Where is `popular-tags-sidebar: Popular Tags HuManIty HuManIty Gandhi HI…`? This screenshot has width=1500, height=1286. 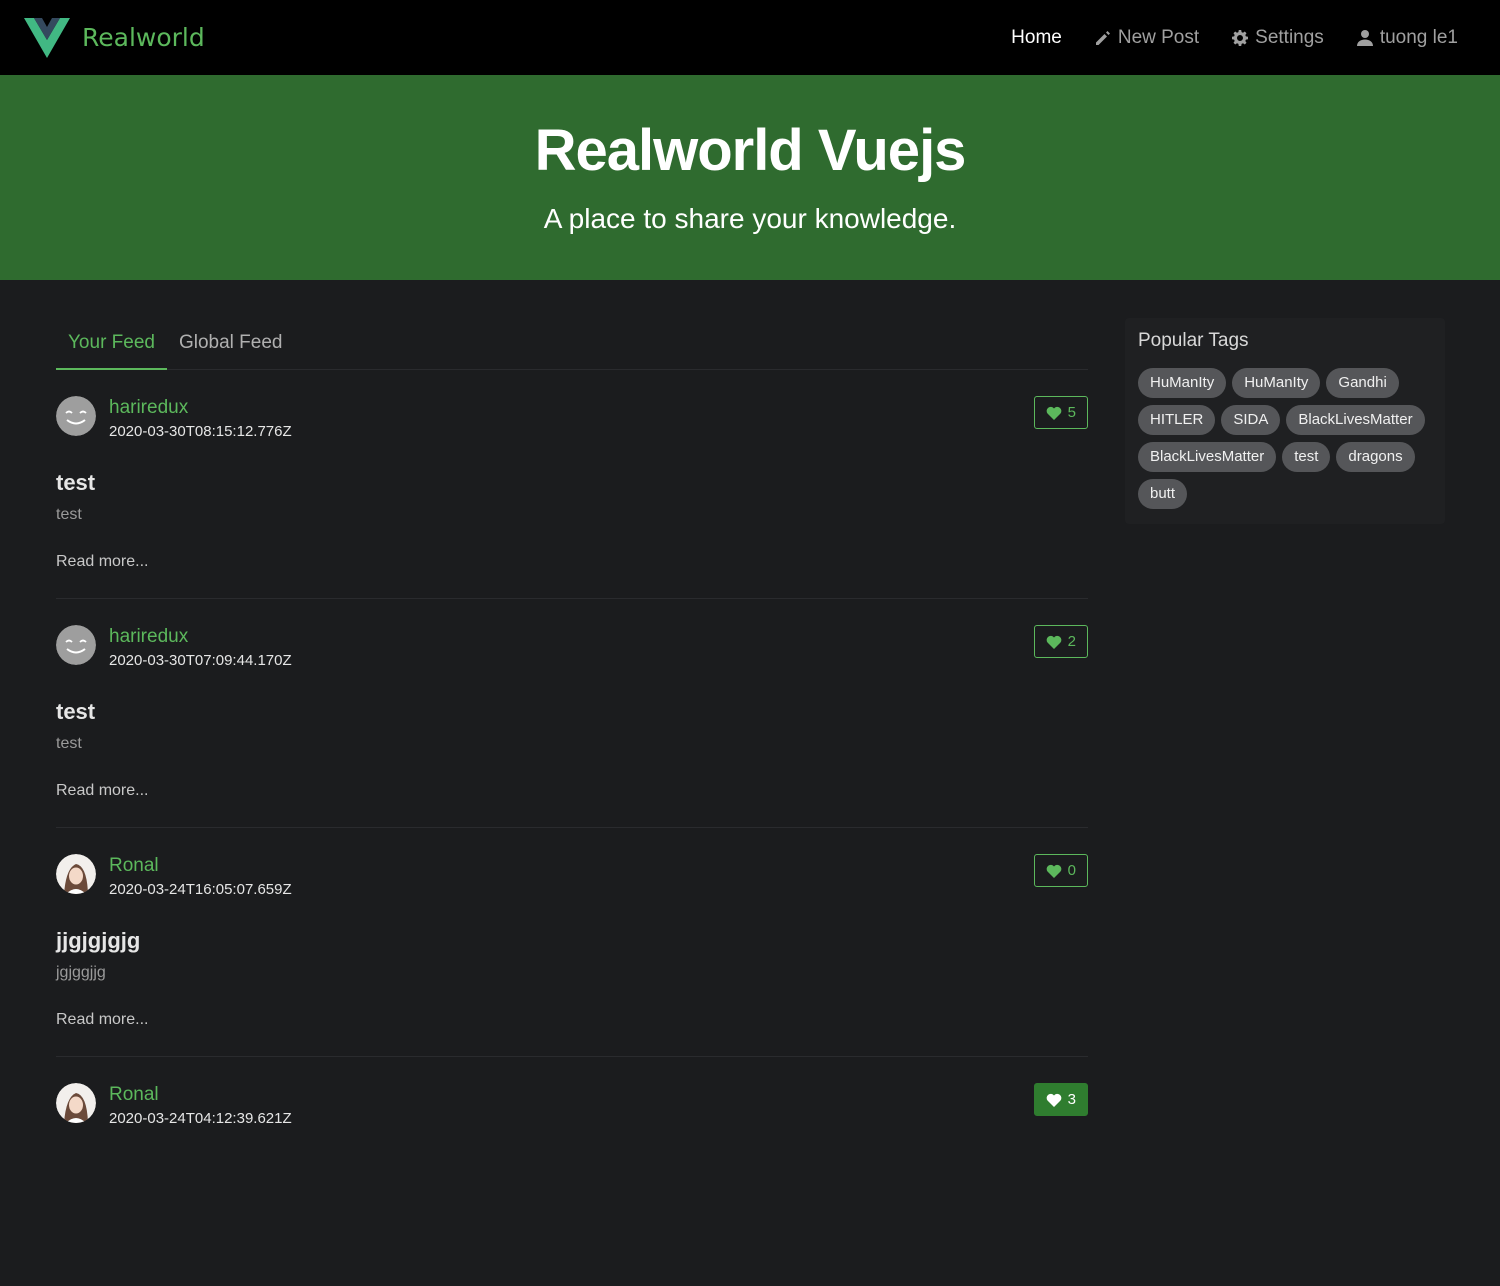 popular-tags-sidebar: Popular Tags HuManIty HuManIty Gandhi HI… is located at coordinates (1285, 421).